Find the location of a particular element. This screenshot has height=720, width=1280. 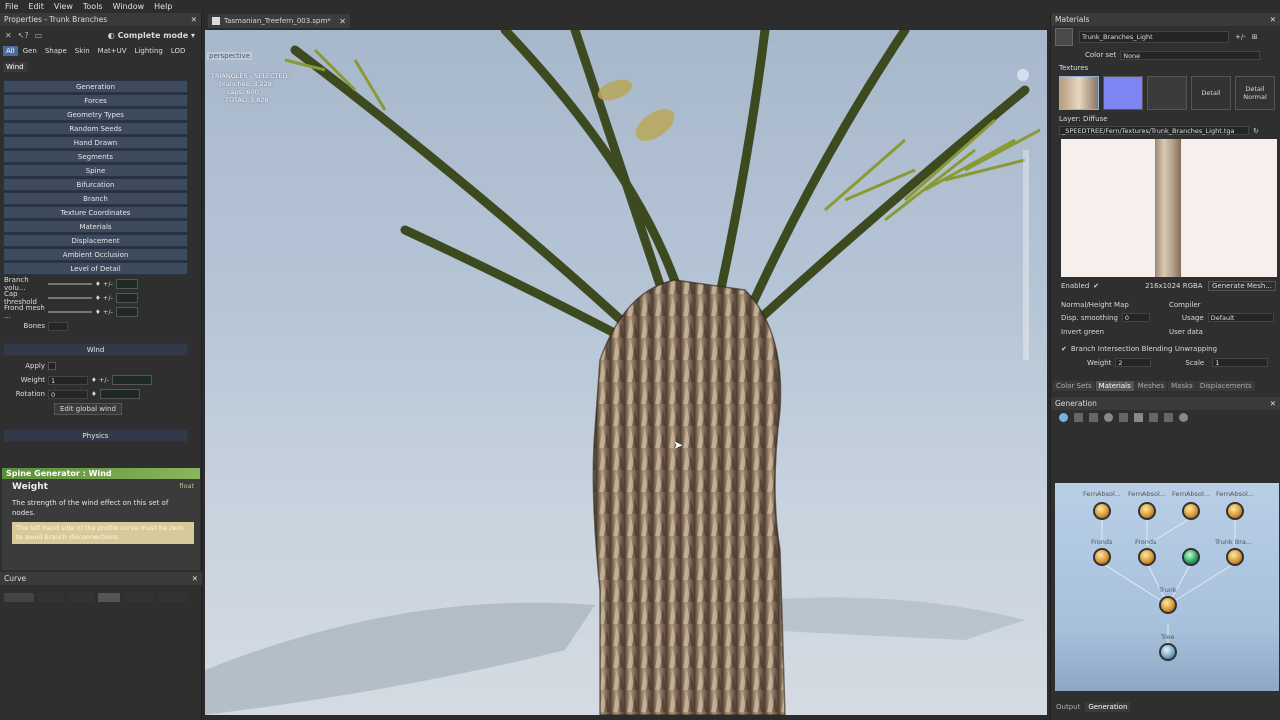

branch-blend-checkbox: ✔ is located at coordinates (1064, 349).